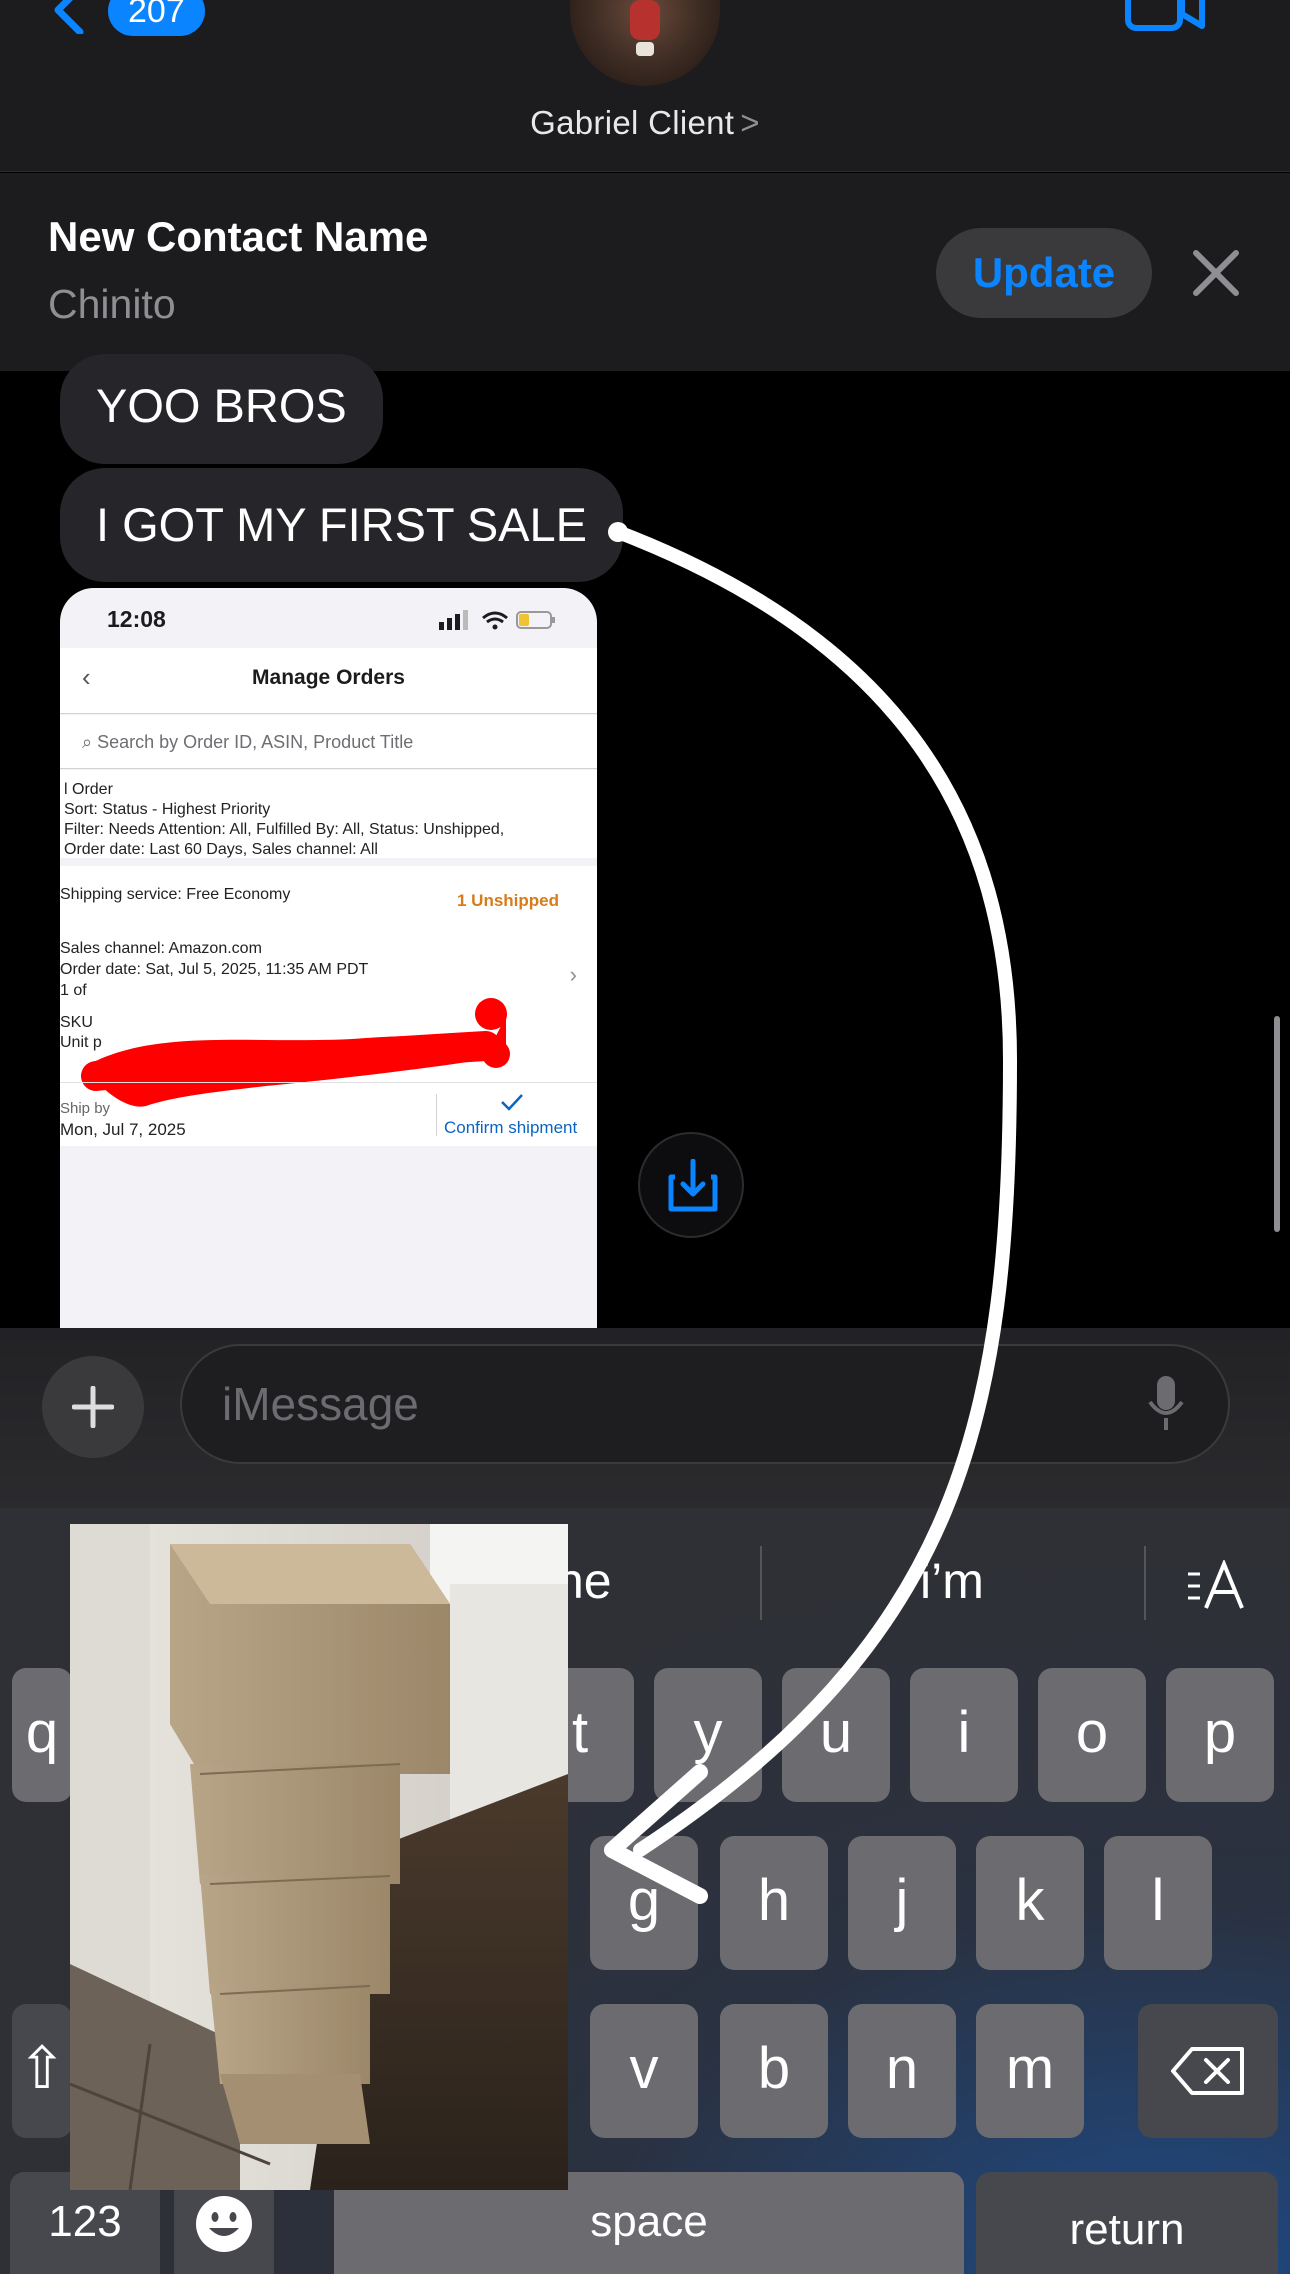 The height and width of the screenshot is (2274, 1290). What do you see at coordinates (1030, 2071) in the screenshot?
I see `key-m: m` at bounding box center [1030, 2071].